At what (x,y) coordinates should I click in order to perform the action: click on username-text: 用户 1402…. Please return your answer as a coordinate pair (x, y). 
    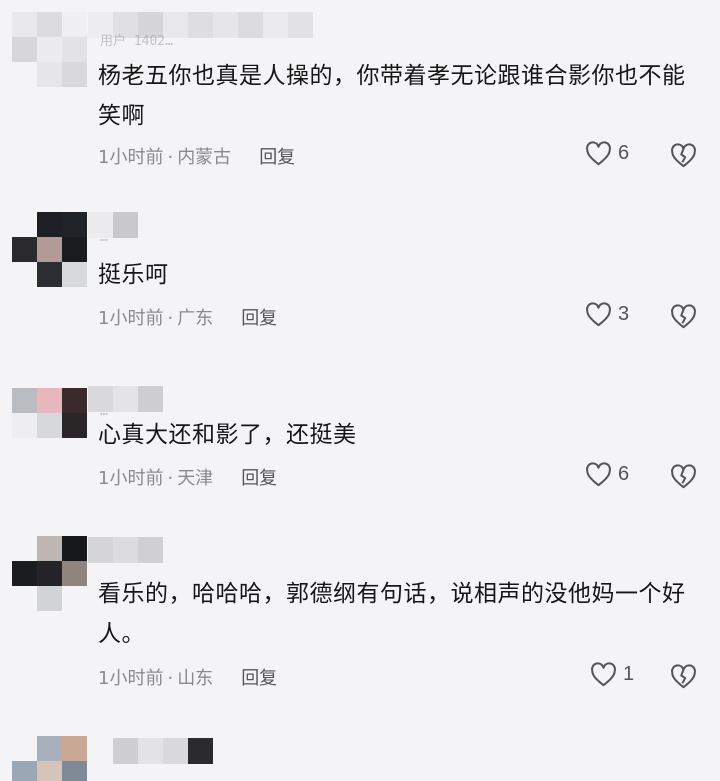
    Looking at the image, I should click on (136, 41).